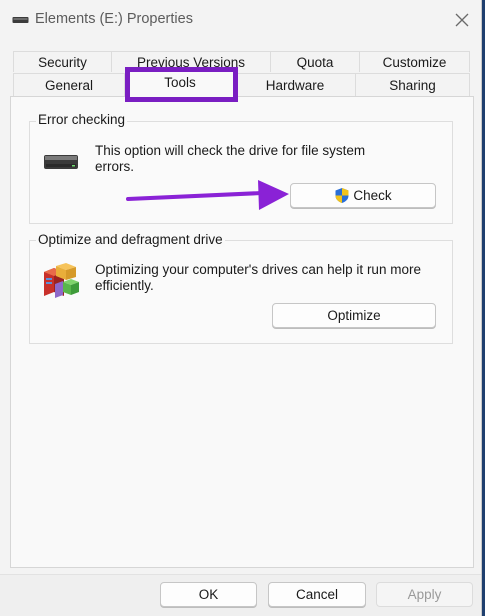  What do you see at coordinates (20, 20) in the screenshot?
I see `drive-icon` at bounding box center [20, 20].